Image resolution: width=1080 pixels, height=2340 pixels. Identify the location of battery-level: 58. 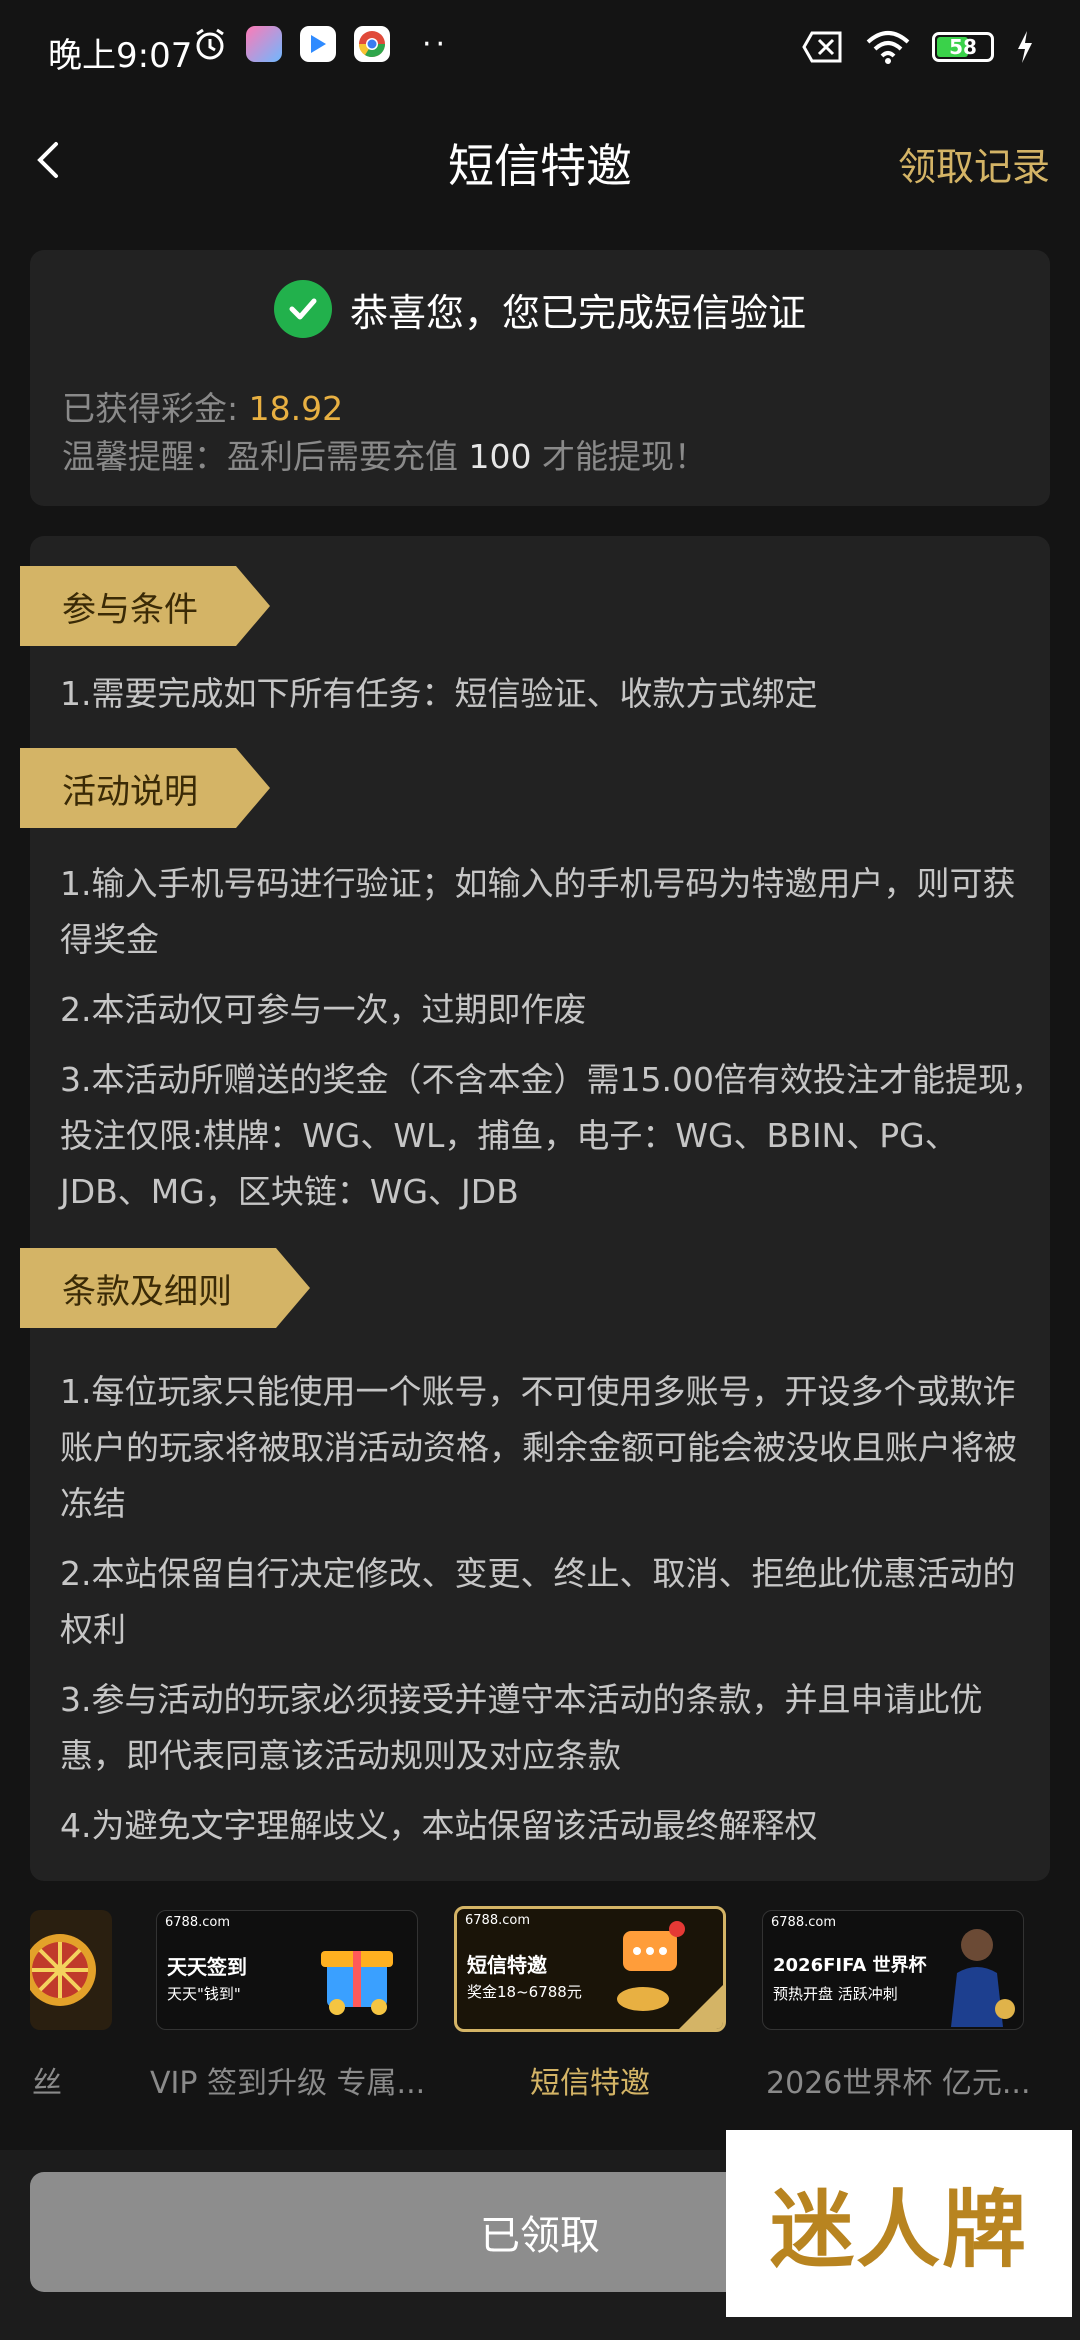
(963, 47).